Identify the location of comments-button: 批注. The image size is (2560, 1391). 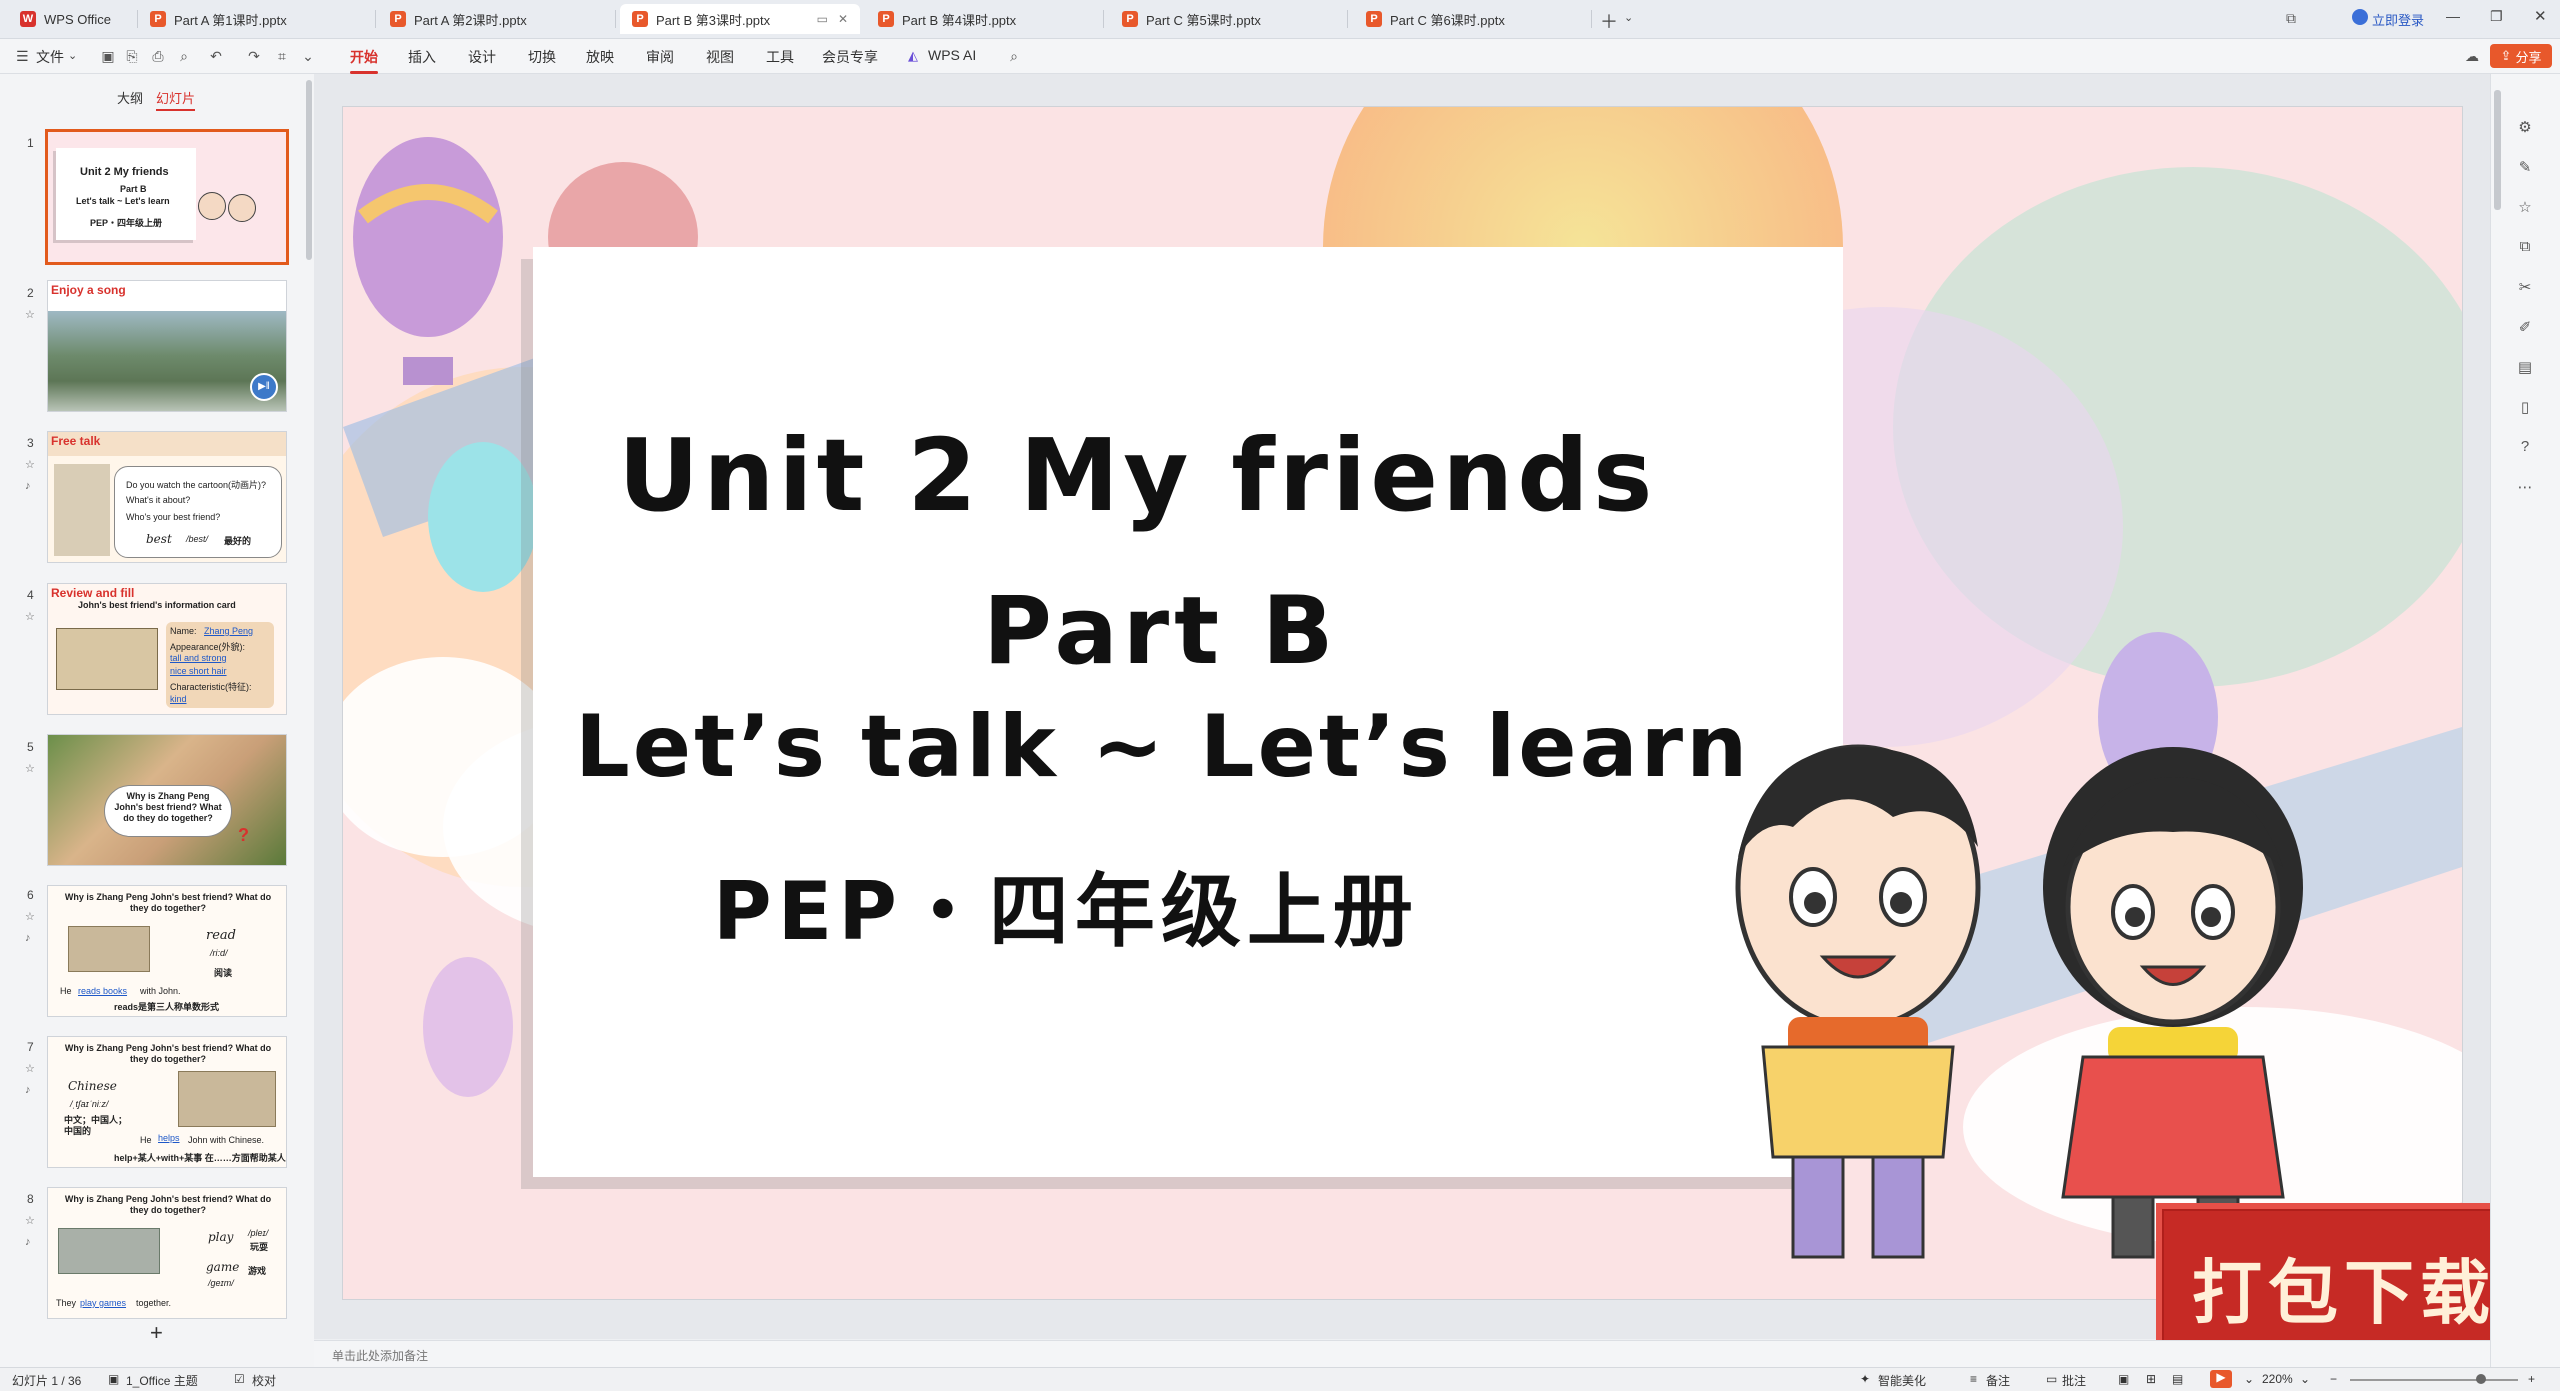
(2074, 1380).